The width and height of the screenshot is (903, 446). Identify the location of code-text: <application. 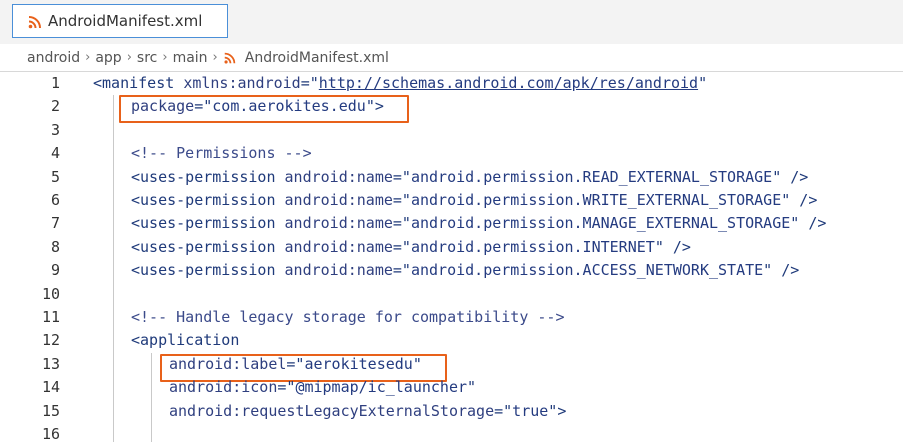
(185, 340).